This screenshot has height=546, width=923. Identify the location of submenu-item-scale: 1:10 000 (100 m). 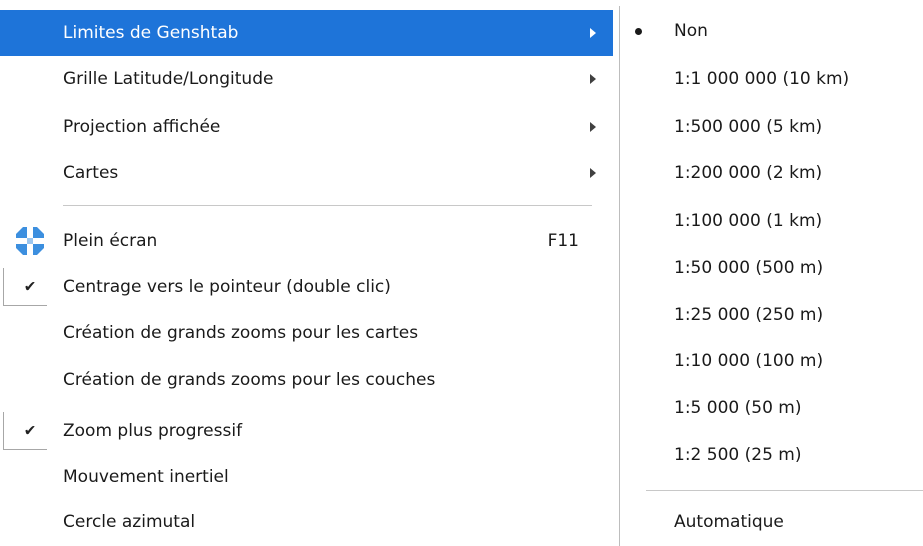
(768, 361).